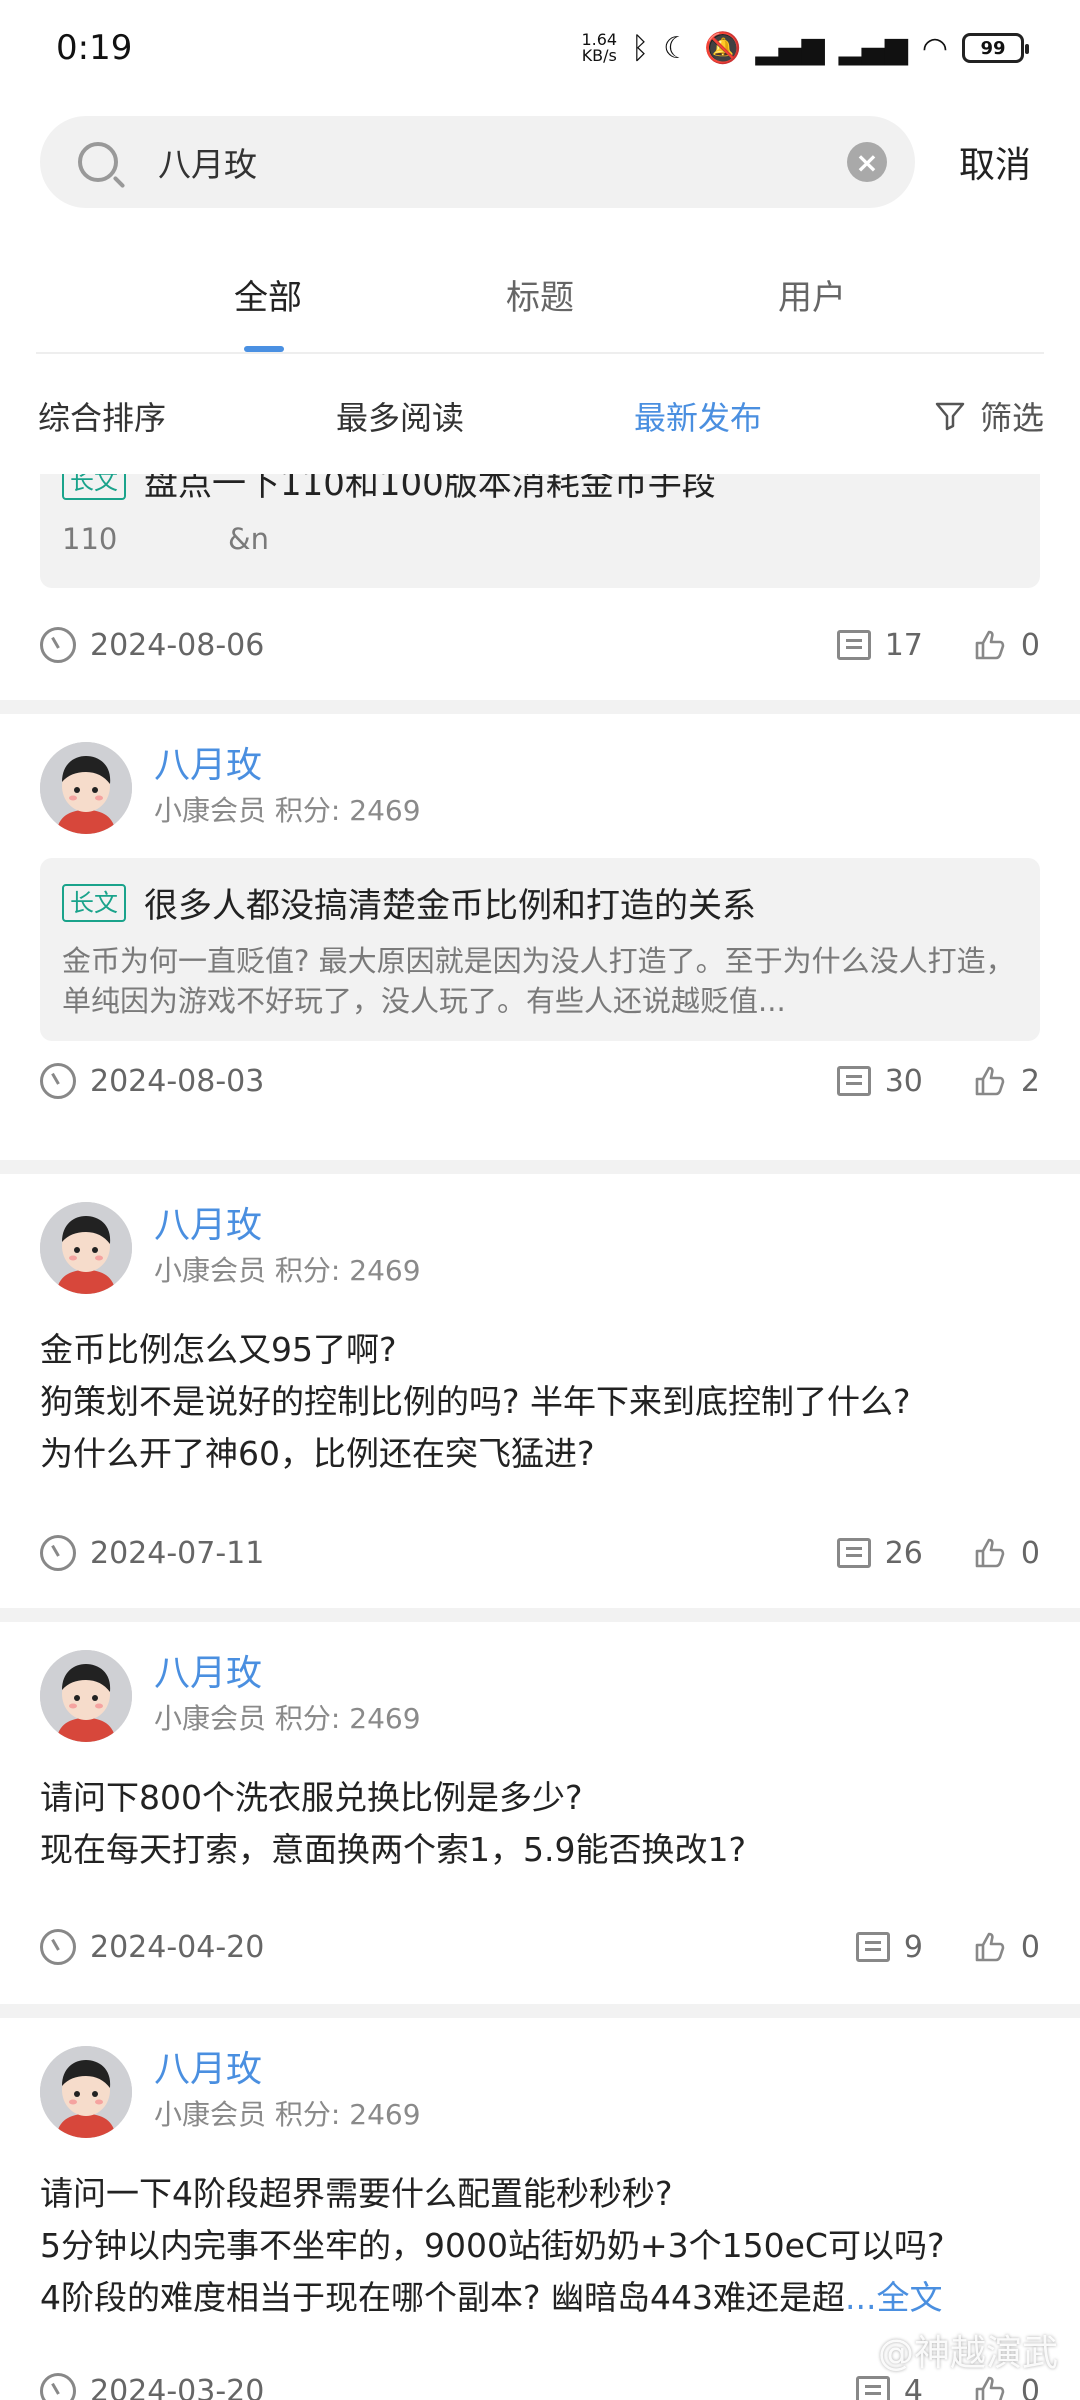  Describe the element at coordinates (995, 162) in the screenshot. I see `cancel-button: 取消` at that location.